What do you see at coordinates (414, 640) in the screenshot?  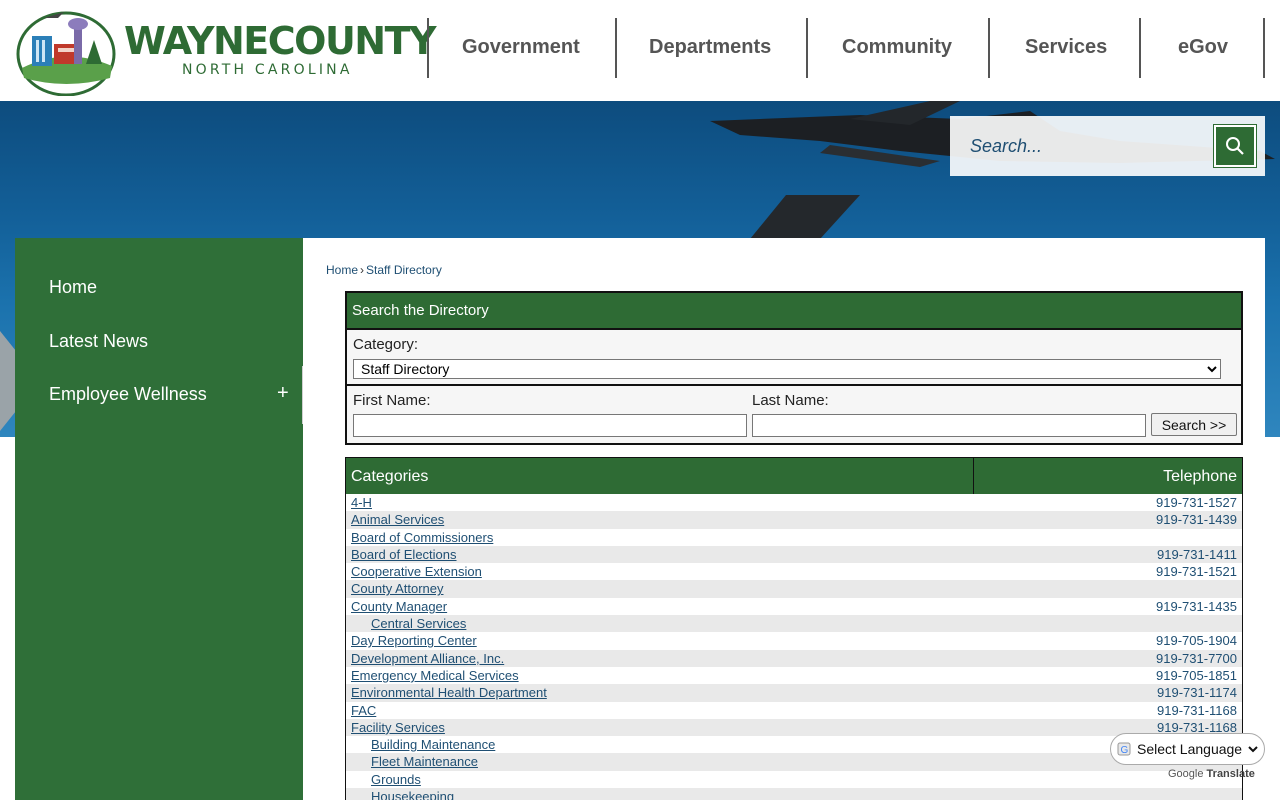 I see `category-link: Day Reporting Center` at bounding box center [414, 640].